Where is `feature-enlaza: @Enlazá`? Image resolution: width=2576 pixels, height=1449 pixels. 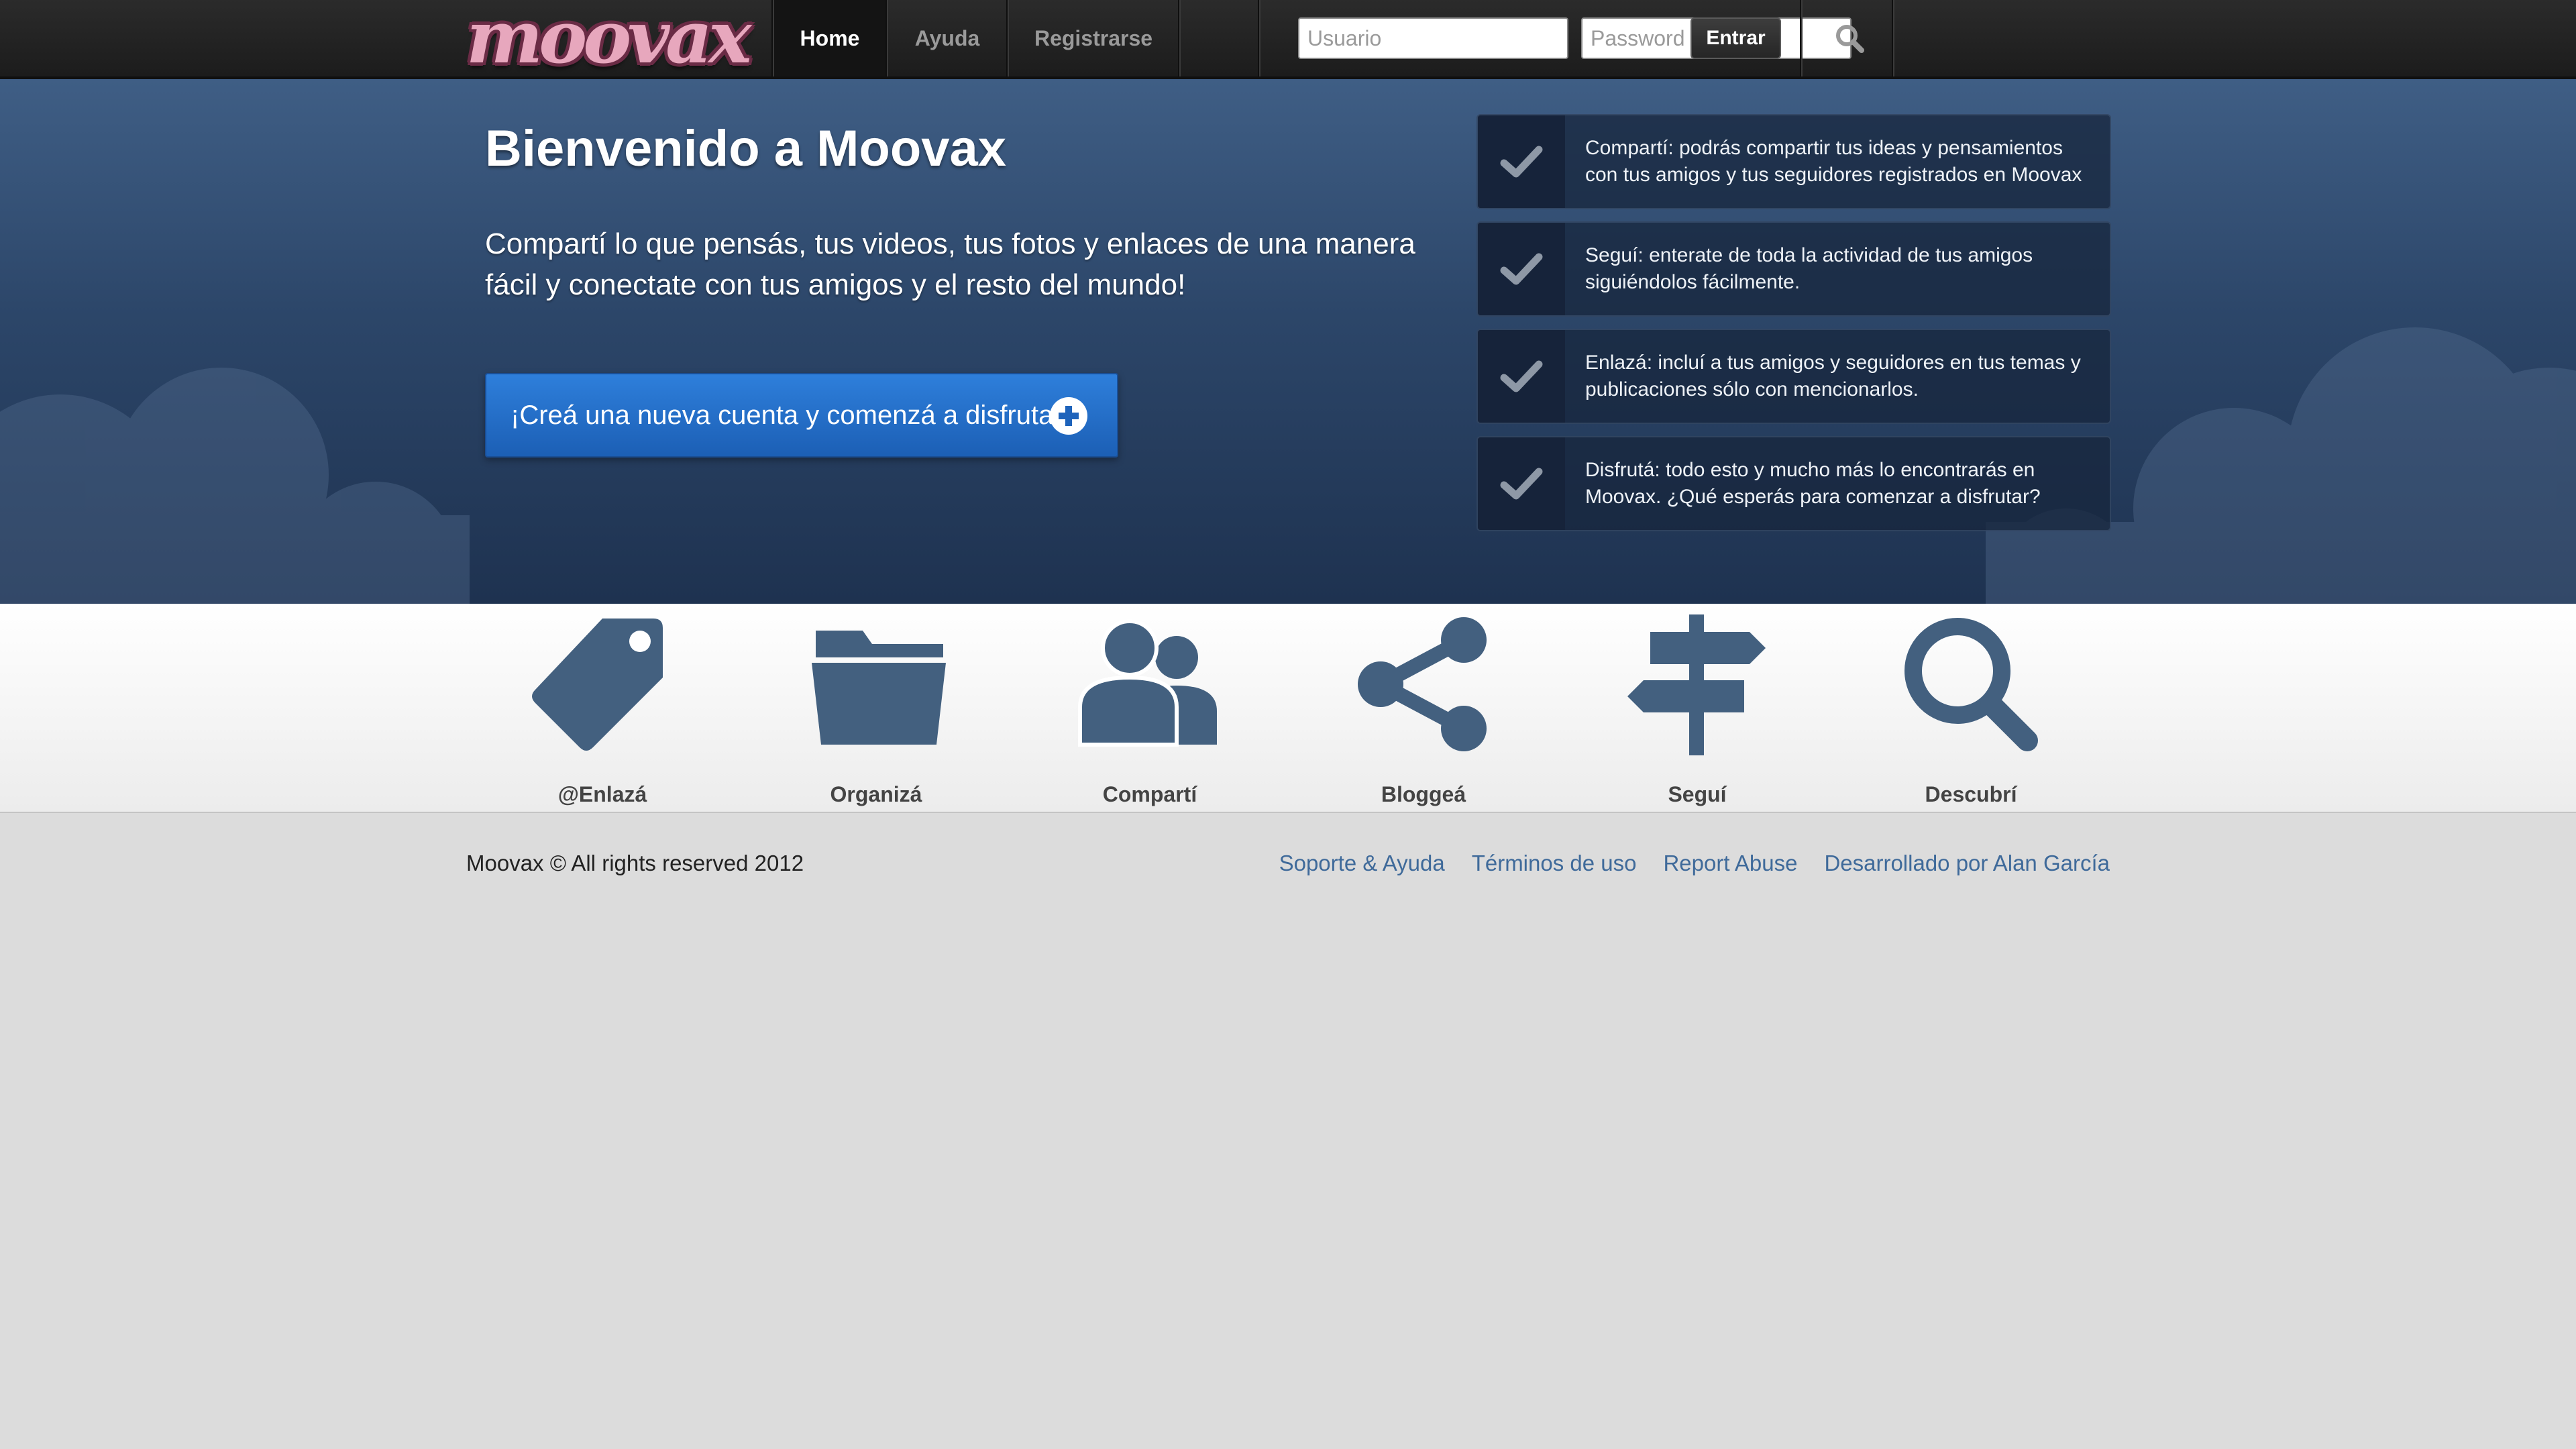
feature-enlaza: @Enlazá is located at coordinates (602, 711).